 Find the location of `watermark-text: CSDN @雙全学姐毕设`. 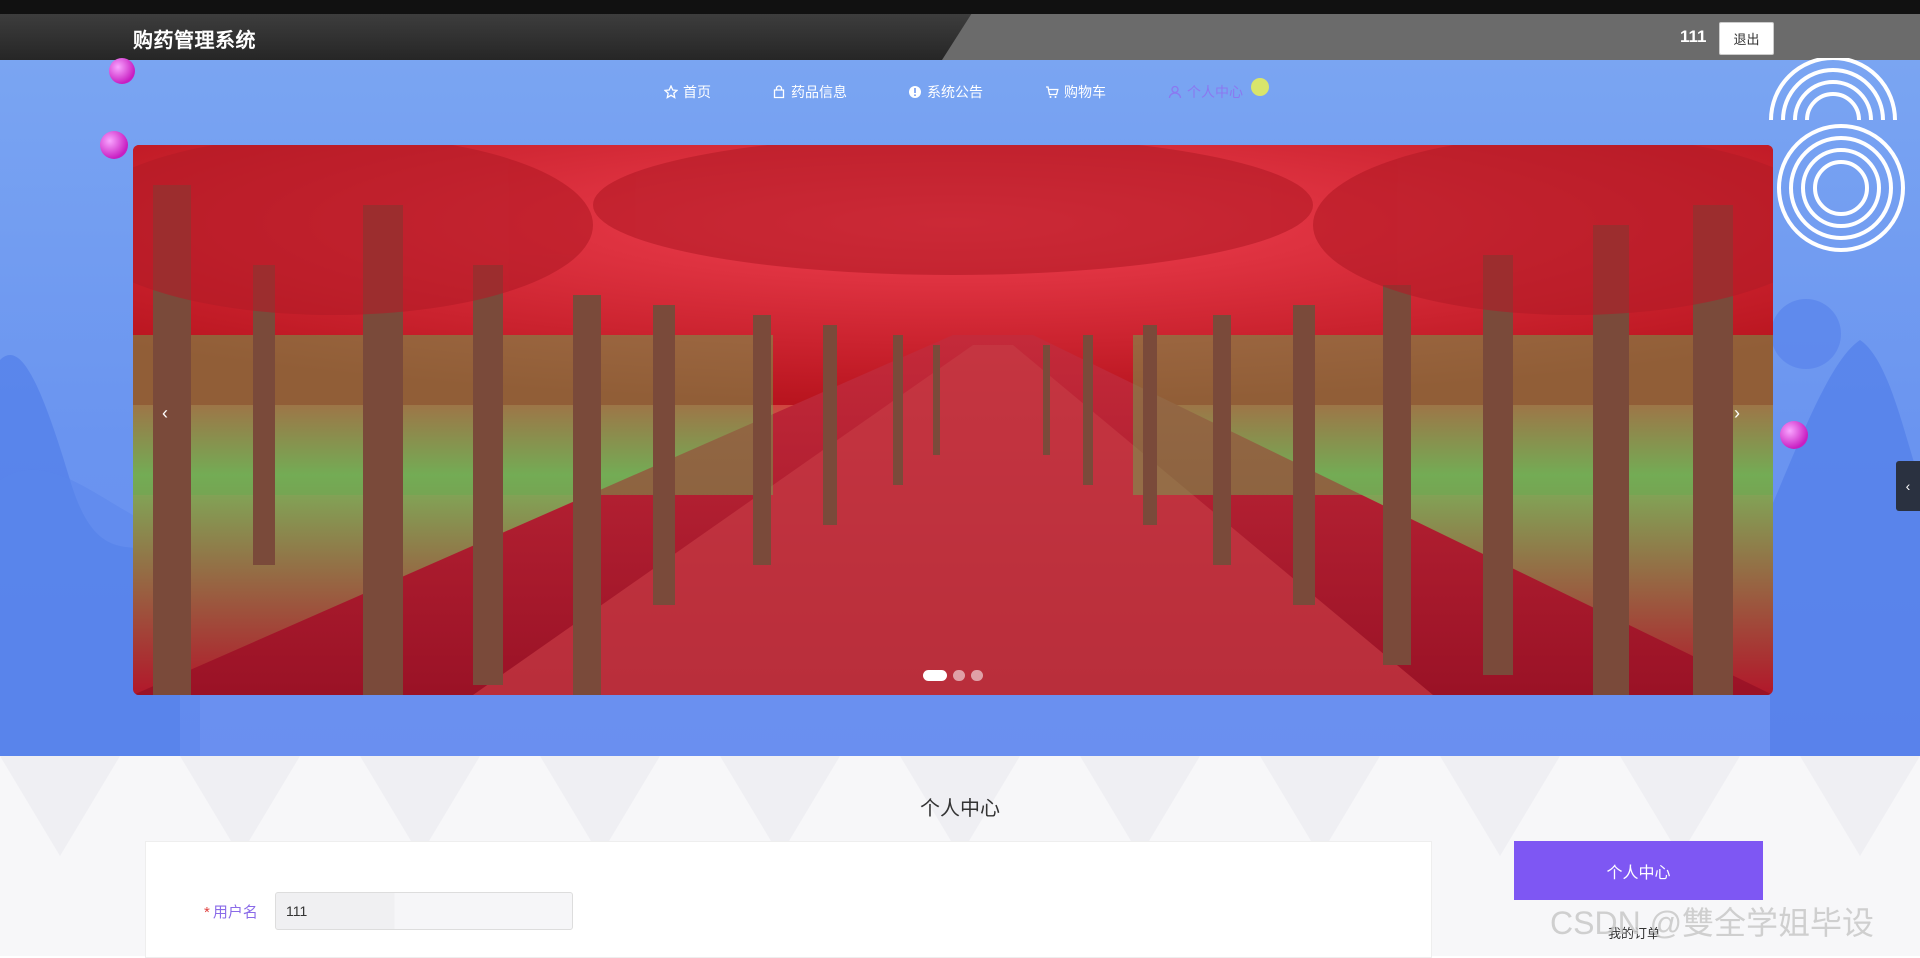

watermark-text: CSDN @雙全学姐毕设 is located at coordinates (1712, 923).